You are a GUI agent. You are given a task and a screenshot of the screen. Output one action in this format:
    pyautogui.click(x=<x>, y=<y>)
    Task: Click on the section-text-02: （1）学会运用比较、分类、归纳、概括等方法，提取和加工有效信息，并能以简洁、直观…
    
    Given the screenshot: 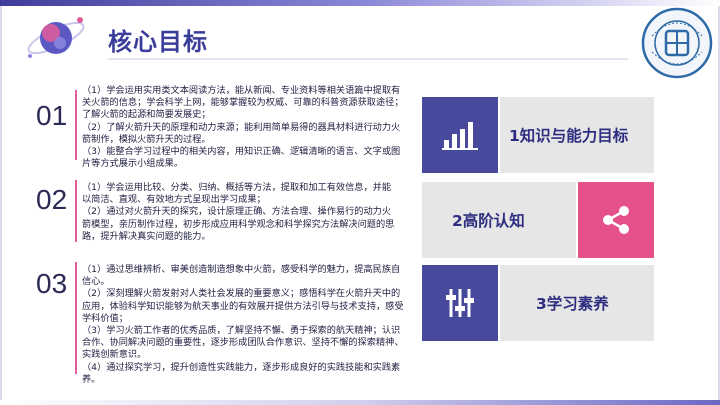 What is the action you would take?
    pyautogui.click(x=241, y=212)
    